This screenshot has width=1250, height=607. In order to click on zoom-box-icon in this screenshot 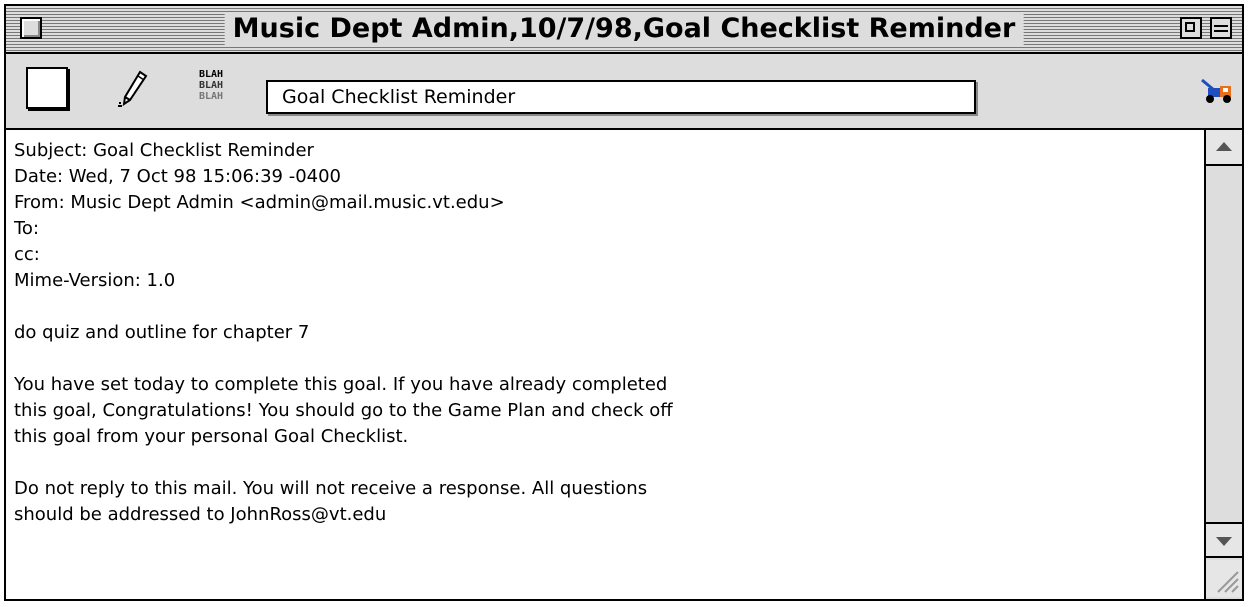, I will do `click(1191, 28)`.